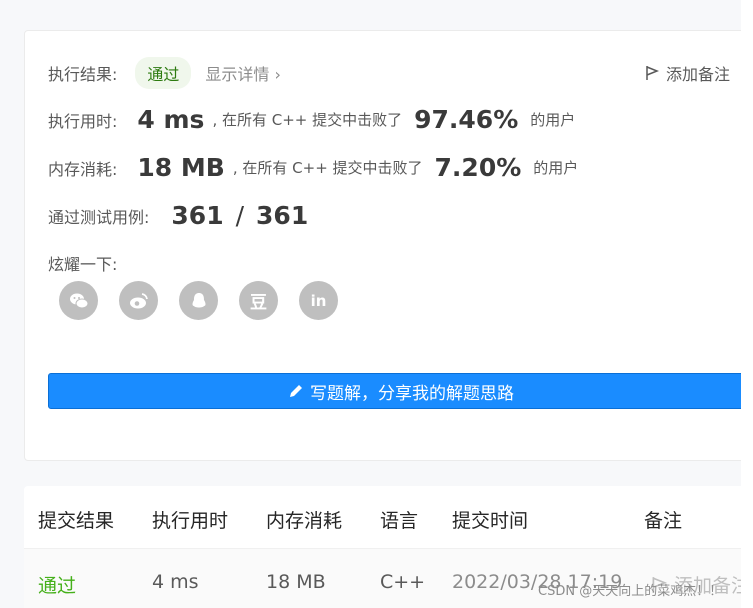 The image size is (753, 608). Describe the element at coordinates (190, 519) in the screenshot. I see `header-runtime: 执行用时` at that location.